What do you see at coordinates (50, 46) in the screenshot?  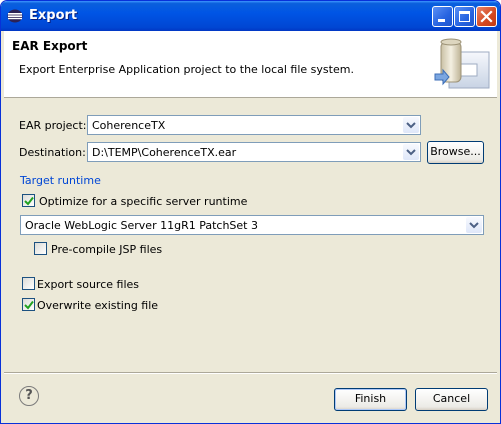 I see `page-title: EAR Export` at bounding box center [50, 46].